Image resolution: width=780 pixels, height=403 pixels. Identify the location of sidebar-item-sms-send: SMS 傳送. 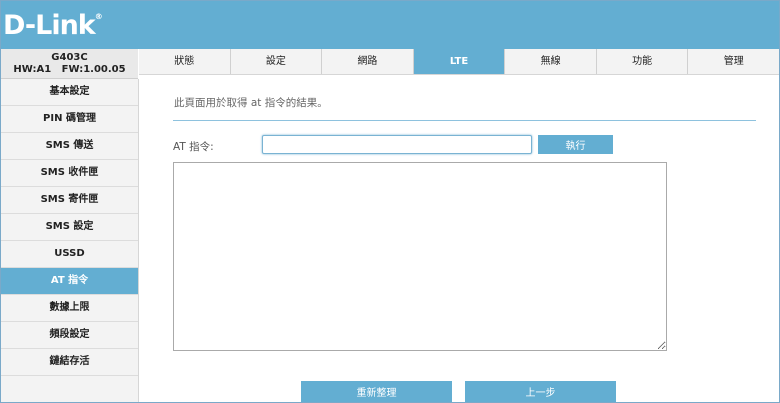
(69, 146).